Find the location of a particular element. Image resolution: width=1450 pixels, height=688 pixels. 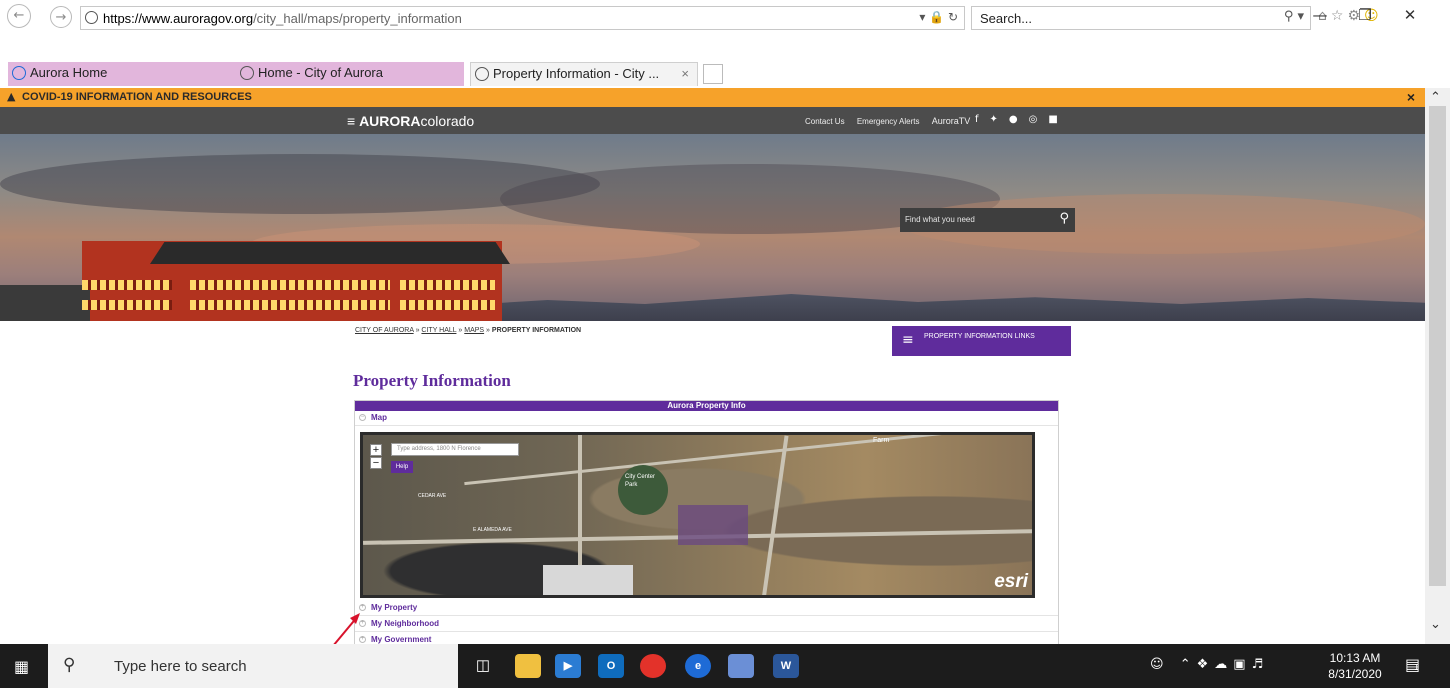

map-help-button: Help is located at coordinates (402, 467).